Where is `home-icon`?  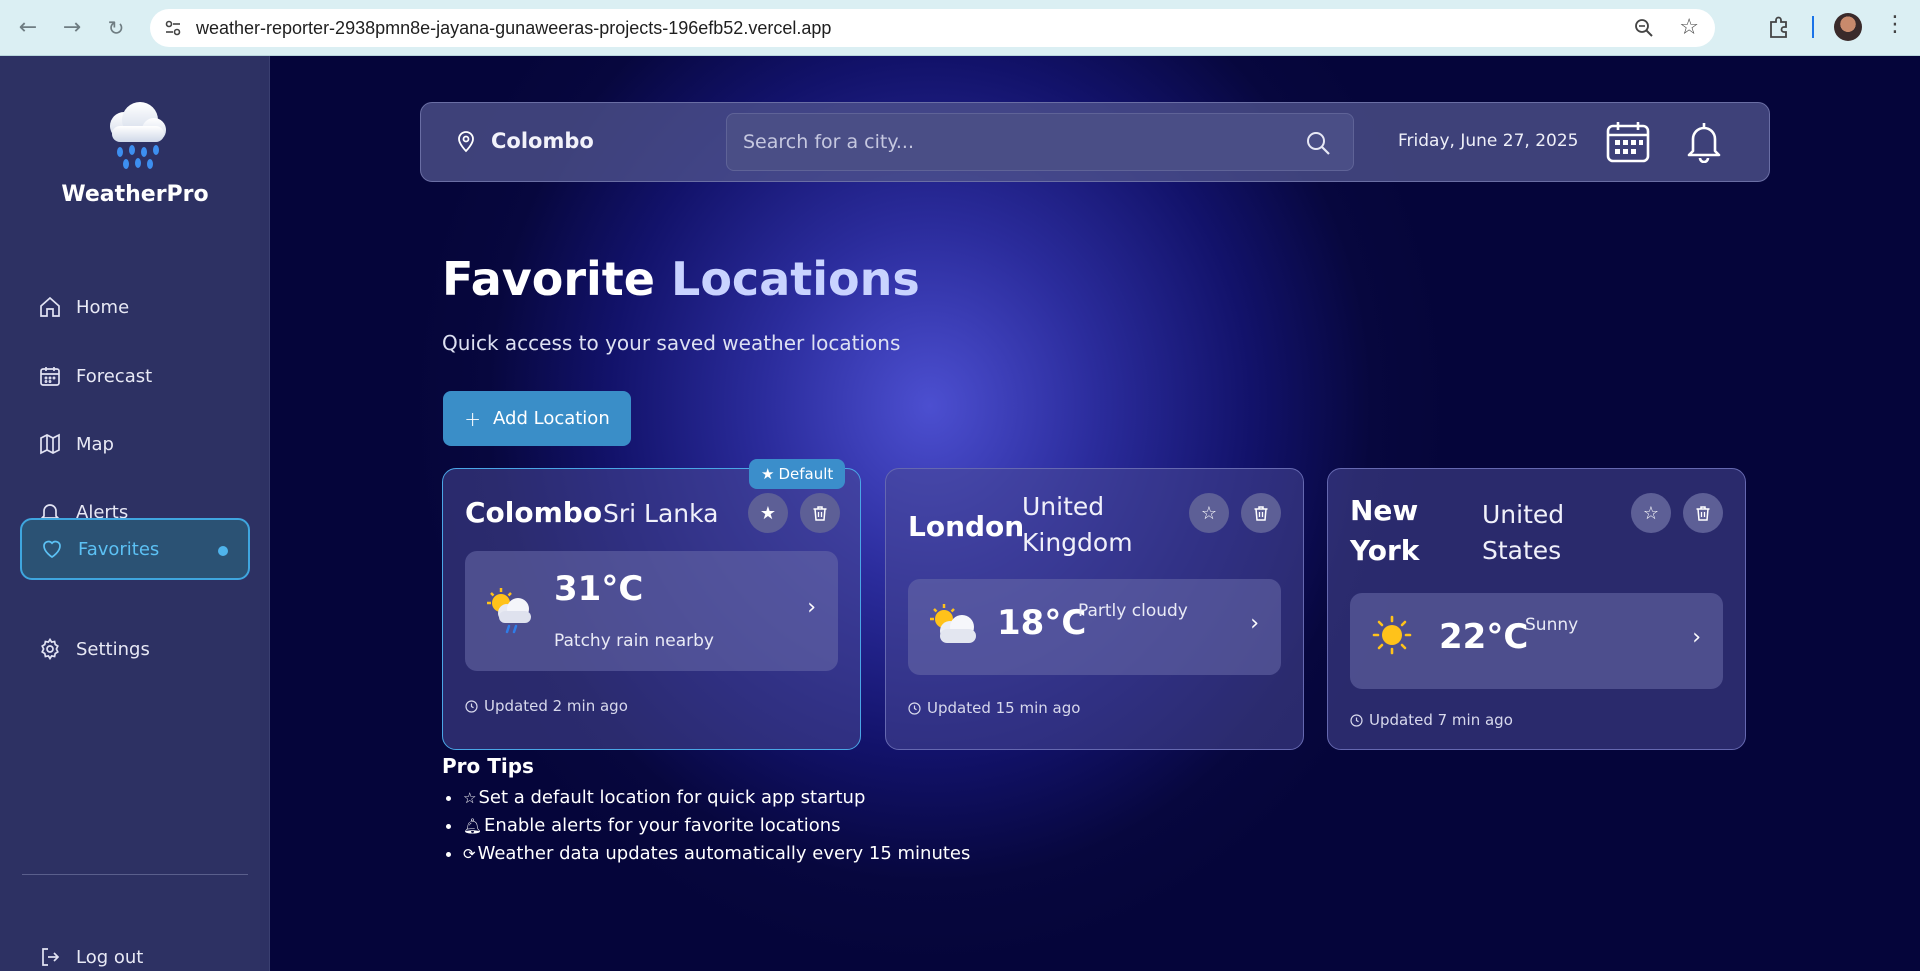 home-icon is located at coordinates (50, 306).